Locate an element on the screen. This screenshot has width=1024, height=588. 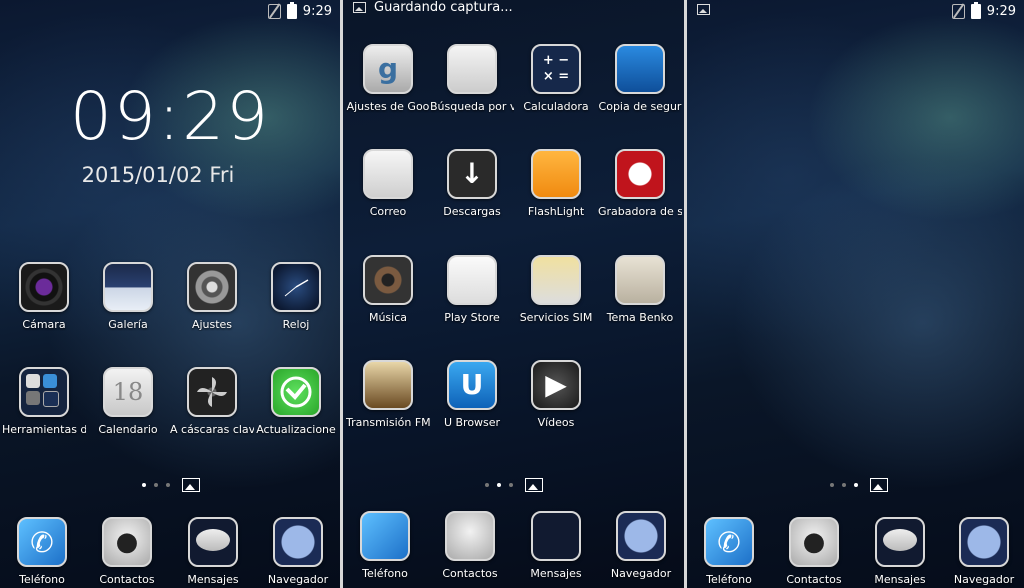
app-gallery: Galería is located at coordinates (128, 296).